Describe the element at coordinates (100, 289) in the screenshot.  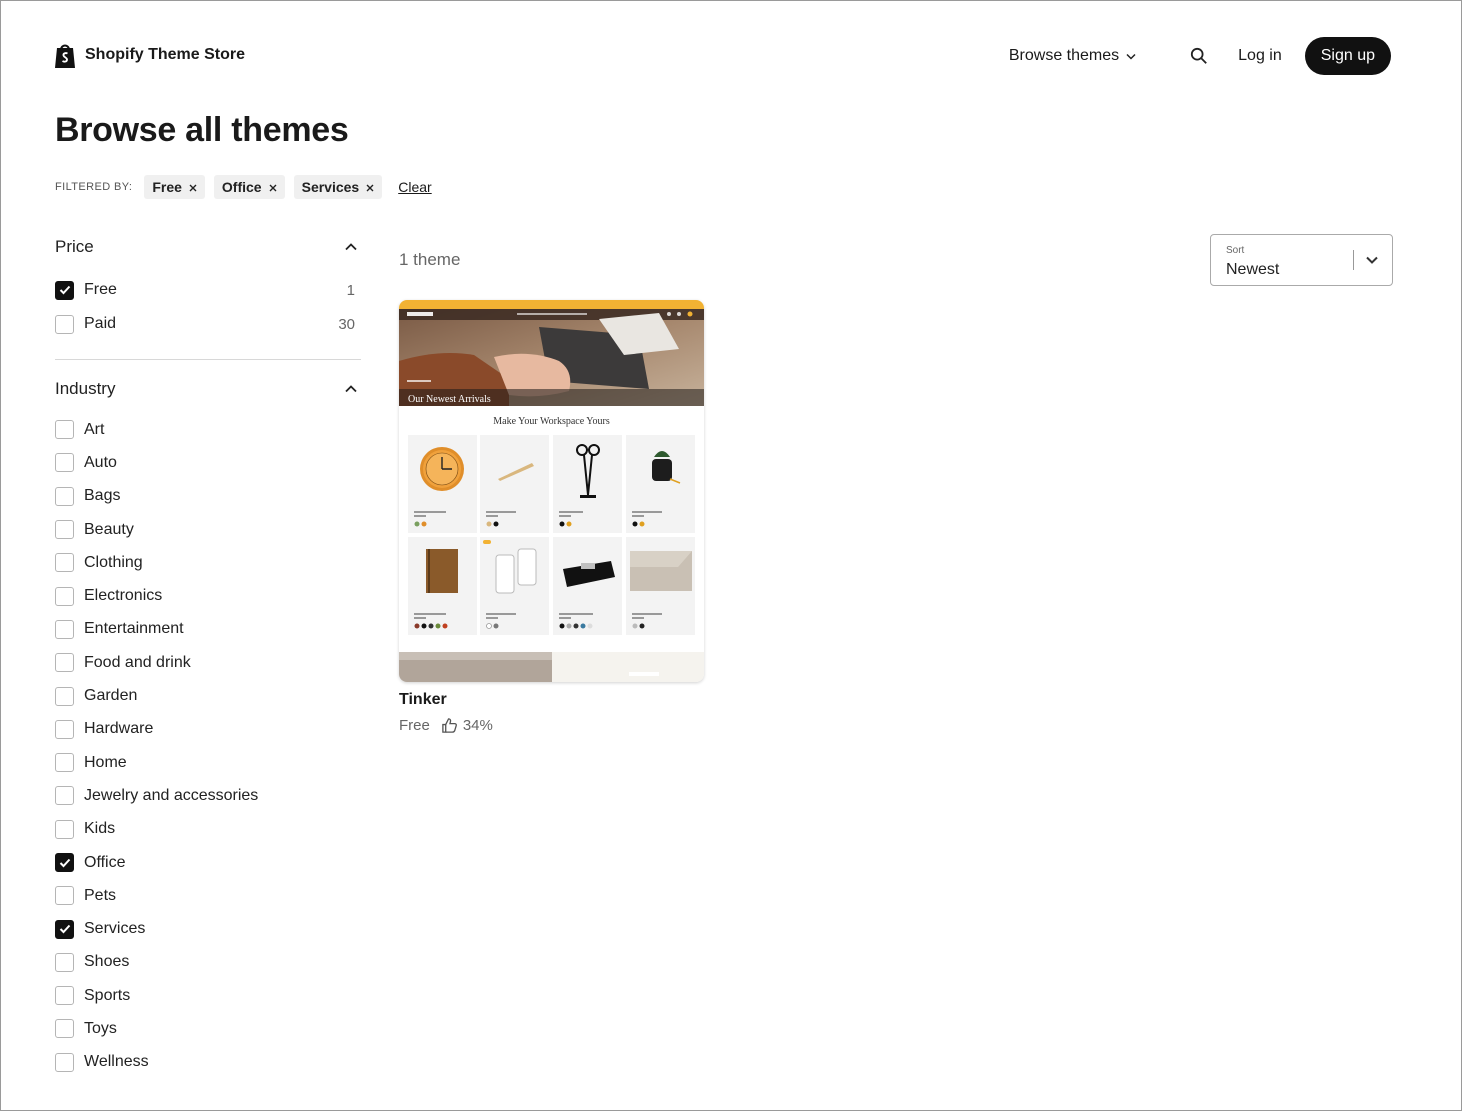
I see `option-label: Free` at that location.